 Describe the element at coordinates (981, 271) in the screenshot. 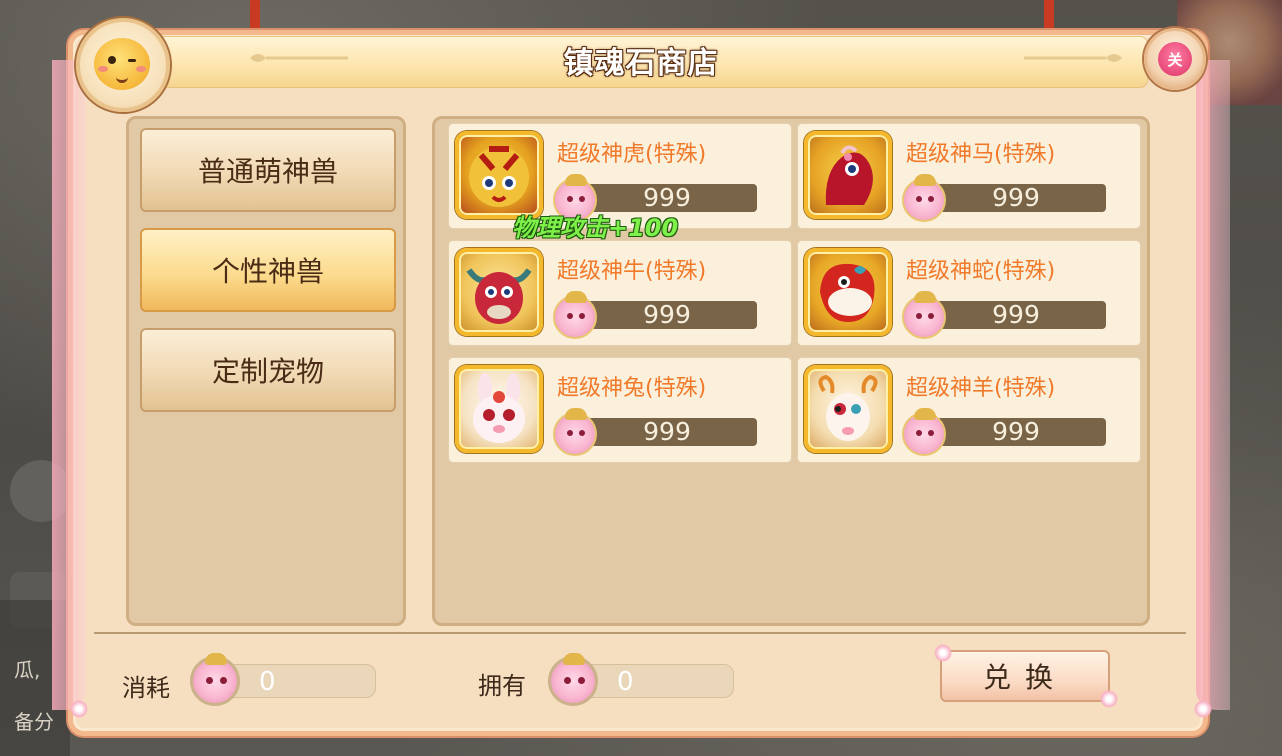

I see `item-name: 超级神蛇(特殊)` at that location.